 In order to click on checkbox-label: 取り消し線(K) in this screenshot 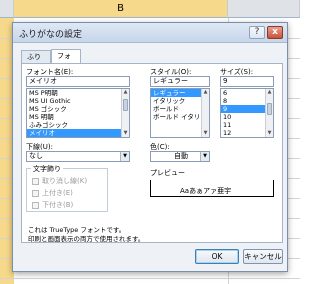, I will do `click(65, 181)`.